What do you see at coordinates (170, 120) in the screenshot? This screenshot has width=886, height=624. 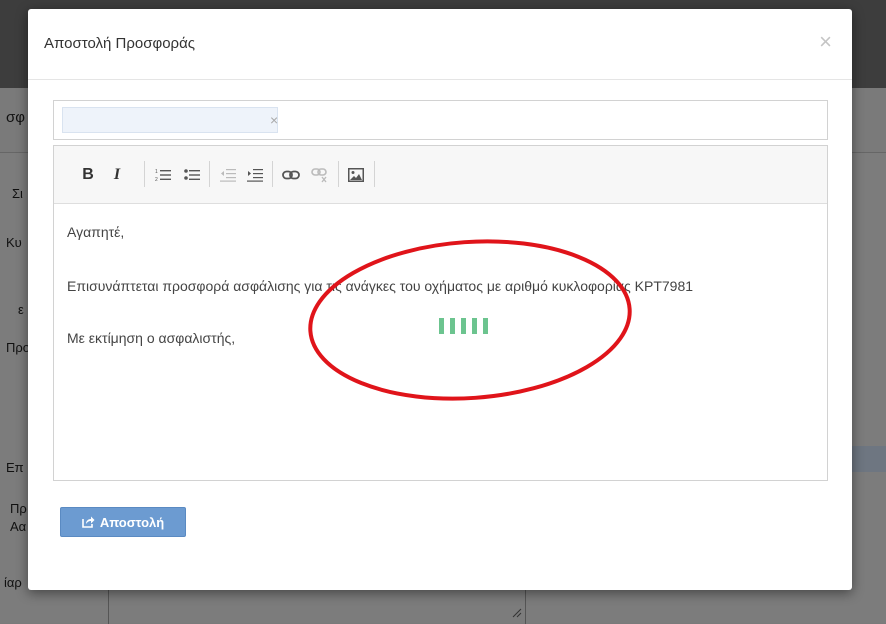 I see `recipient-tag: ×` at bounding box center [170, 120].